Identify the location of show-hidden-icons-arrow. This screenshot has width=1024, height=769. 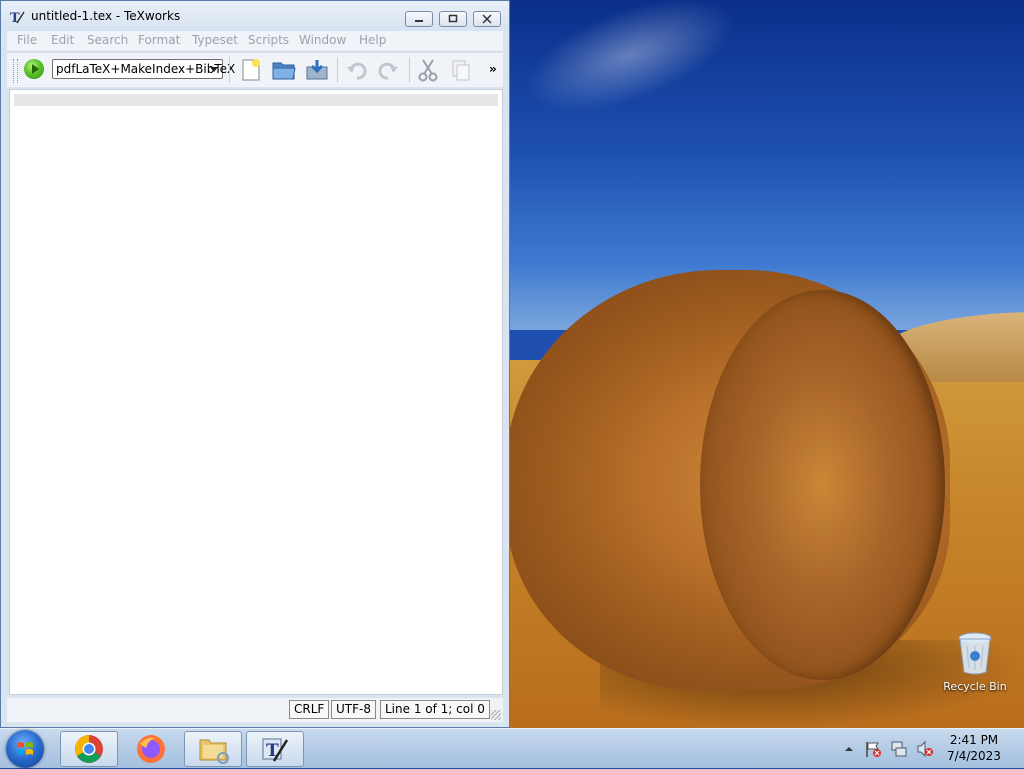
(849, 749).